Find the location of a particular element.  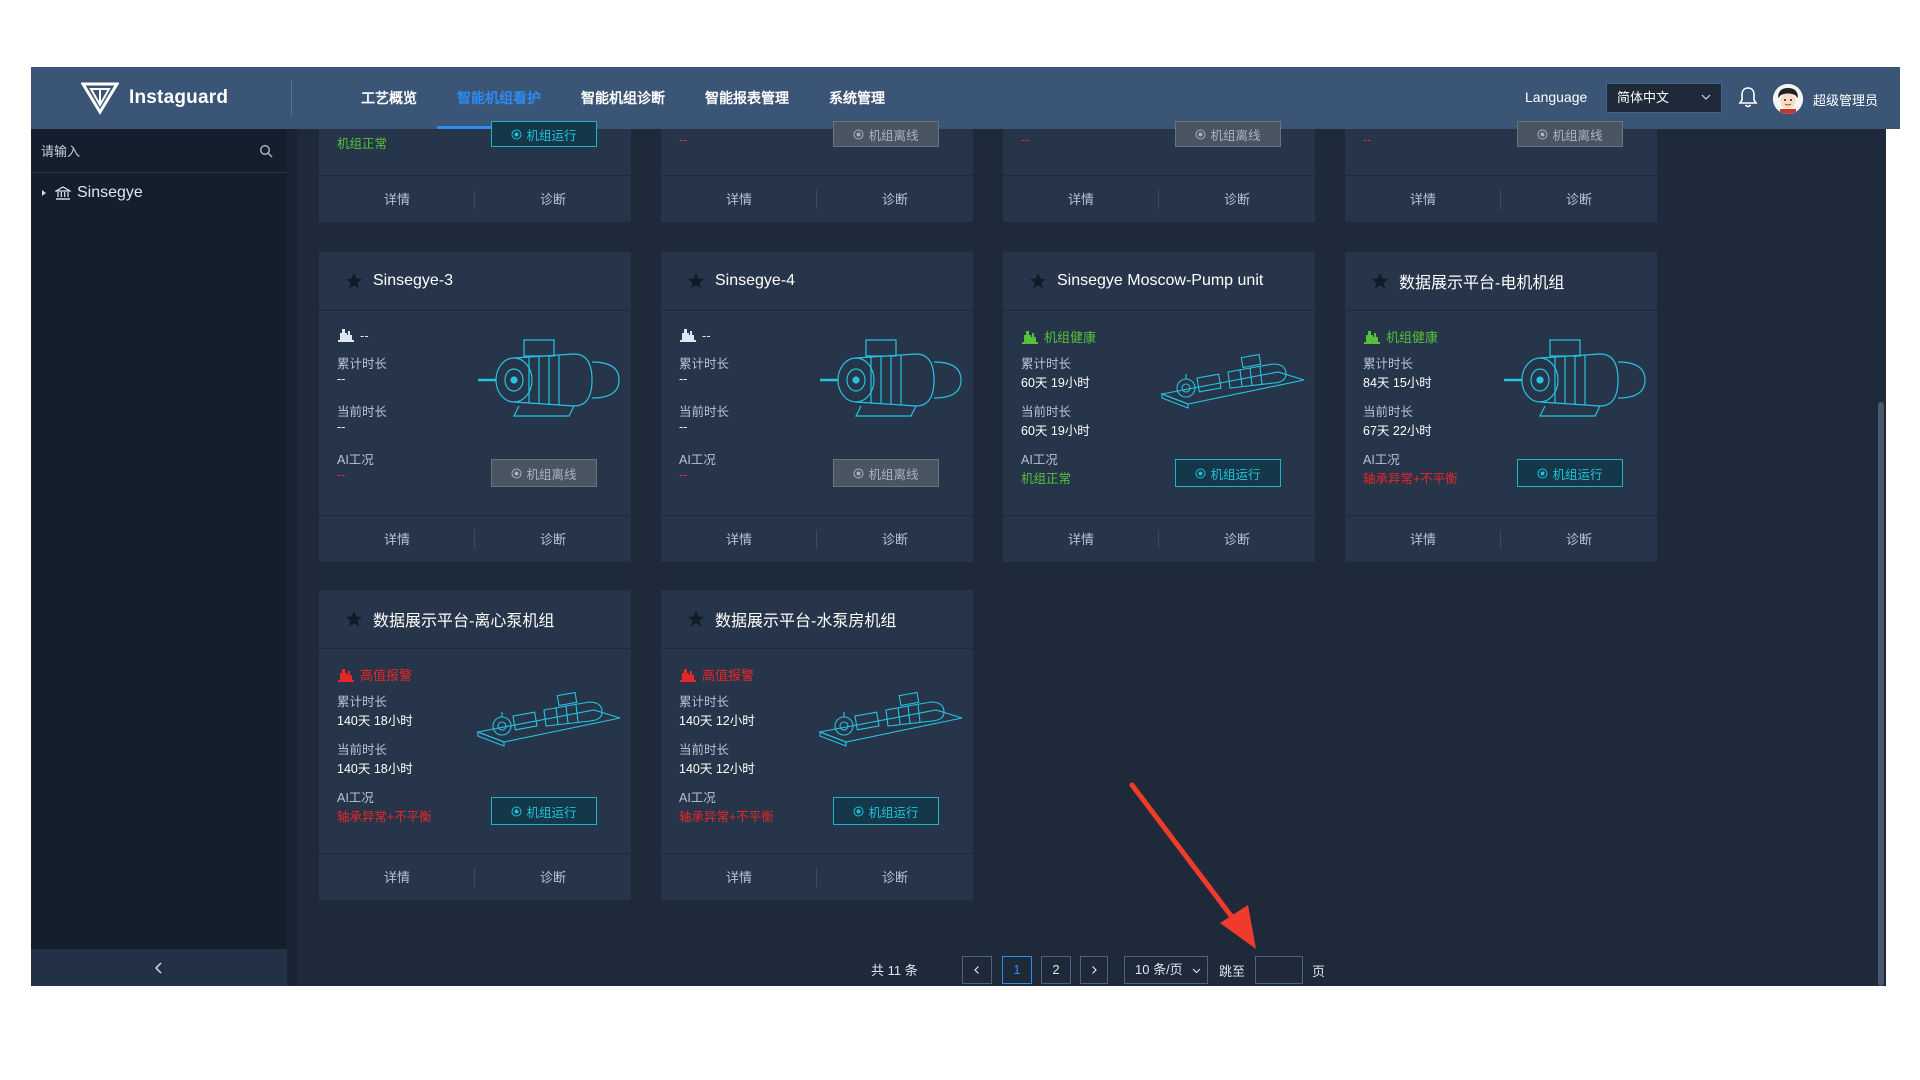

pagination-prev-button is located at coordinates (977, 970).